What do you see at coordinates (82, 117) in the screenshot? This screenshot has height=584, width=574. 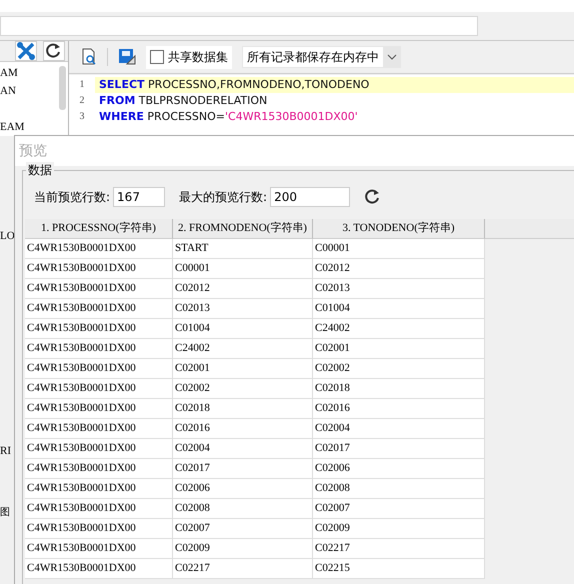 I see `line-number: 3` at bounding box center [82, 117].